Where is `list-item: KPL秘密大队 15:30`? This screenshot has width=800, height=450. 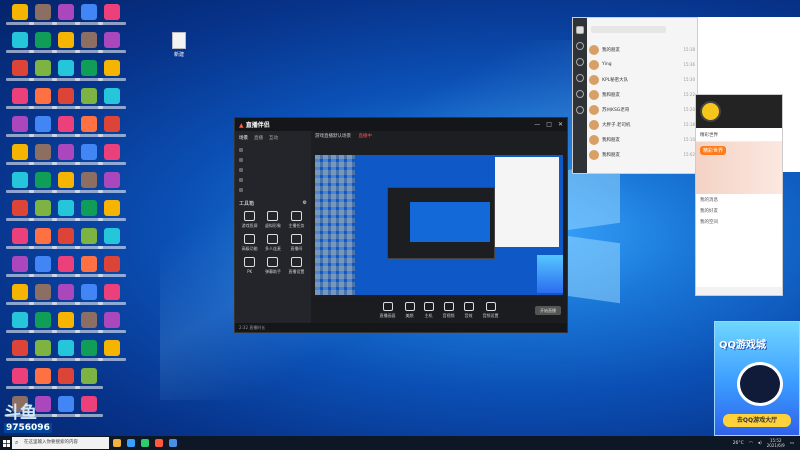 list-item: KPL秘密大队 15:30 is located at coordinates (642, 79).